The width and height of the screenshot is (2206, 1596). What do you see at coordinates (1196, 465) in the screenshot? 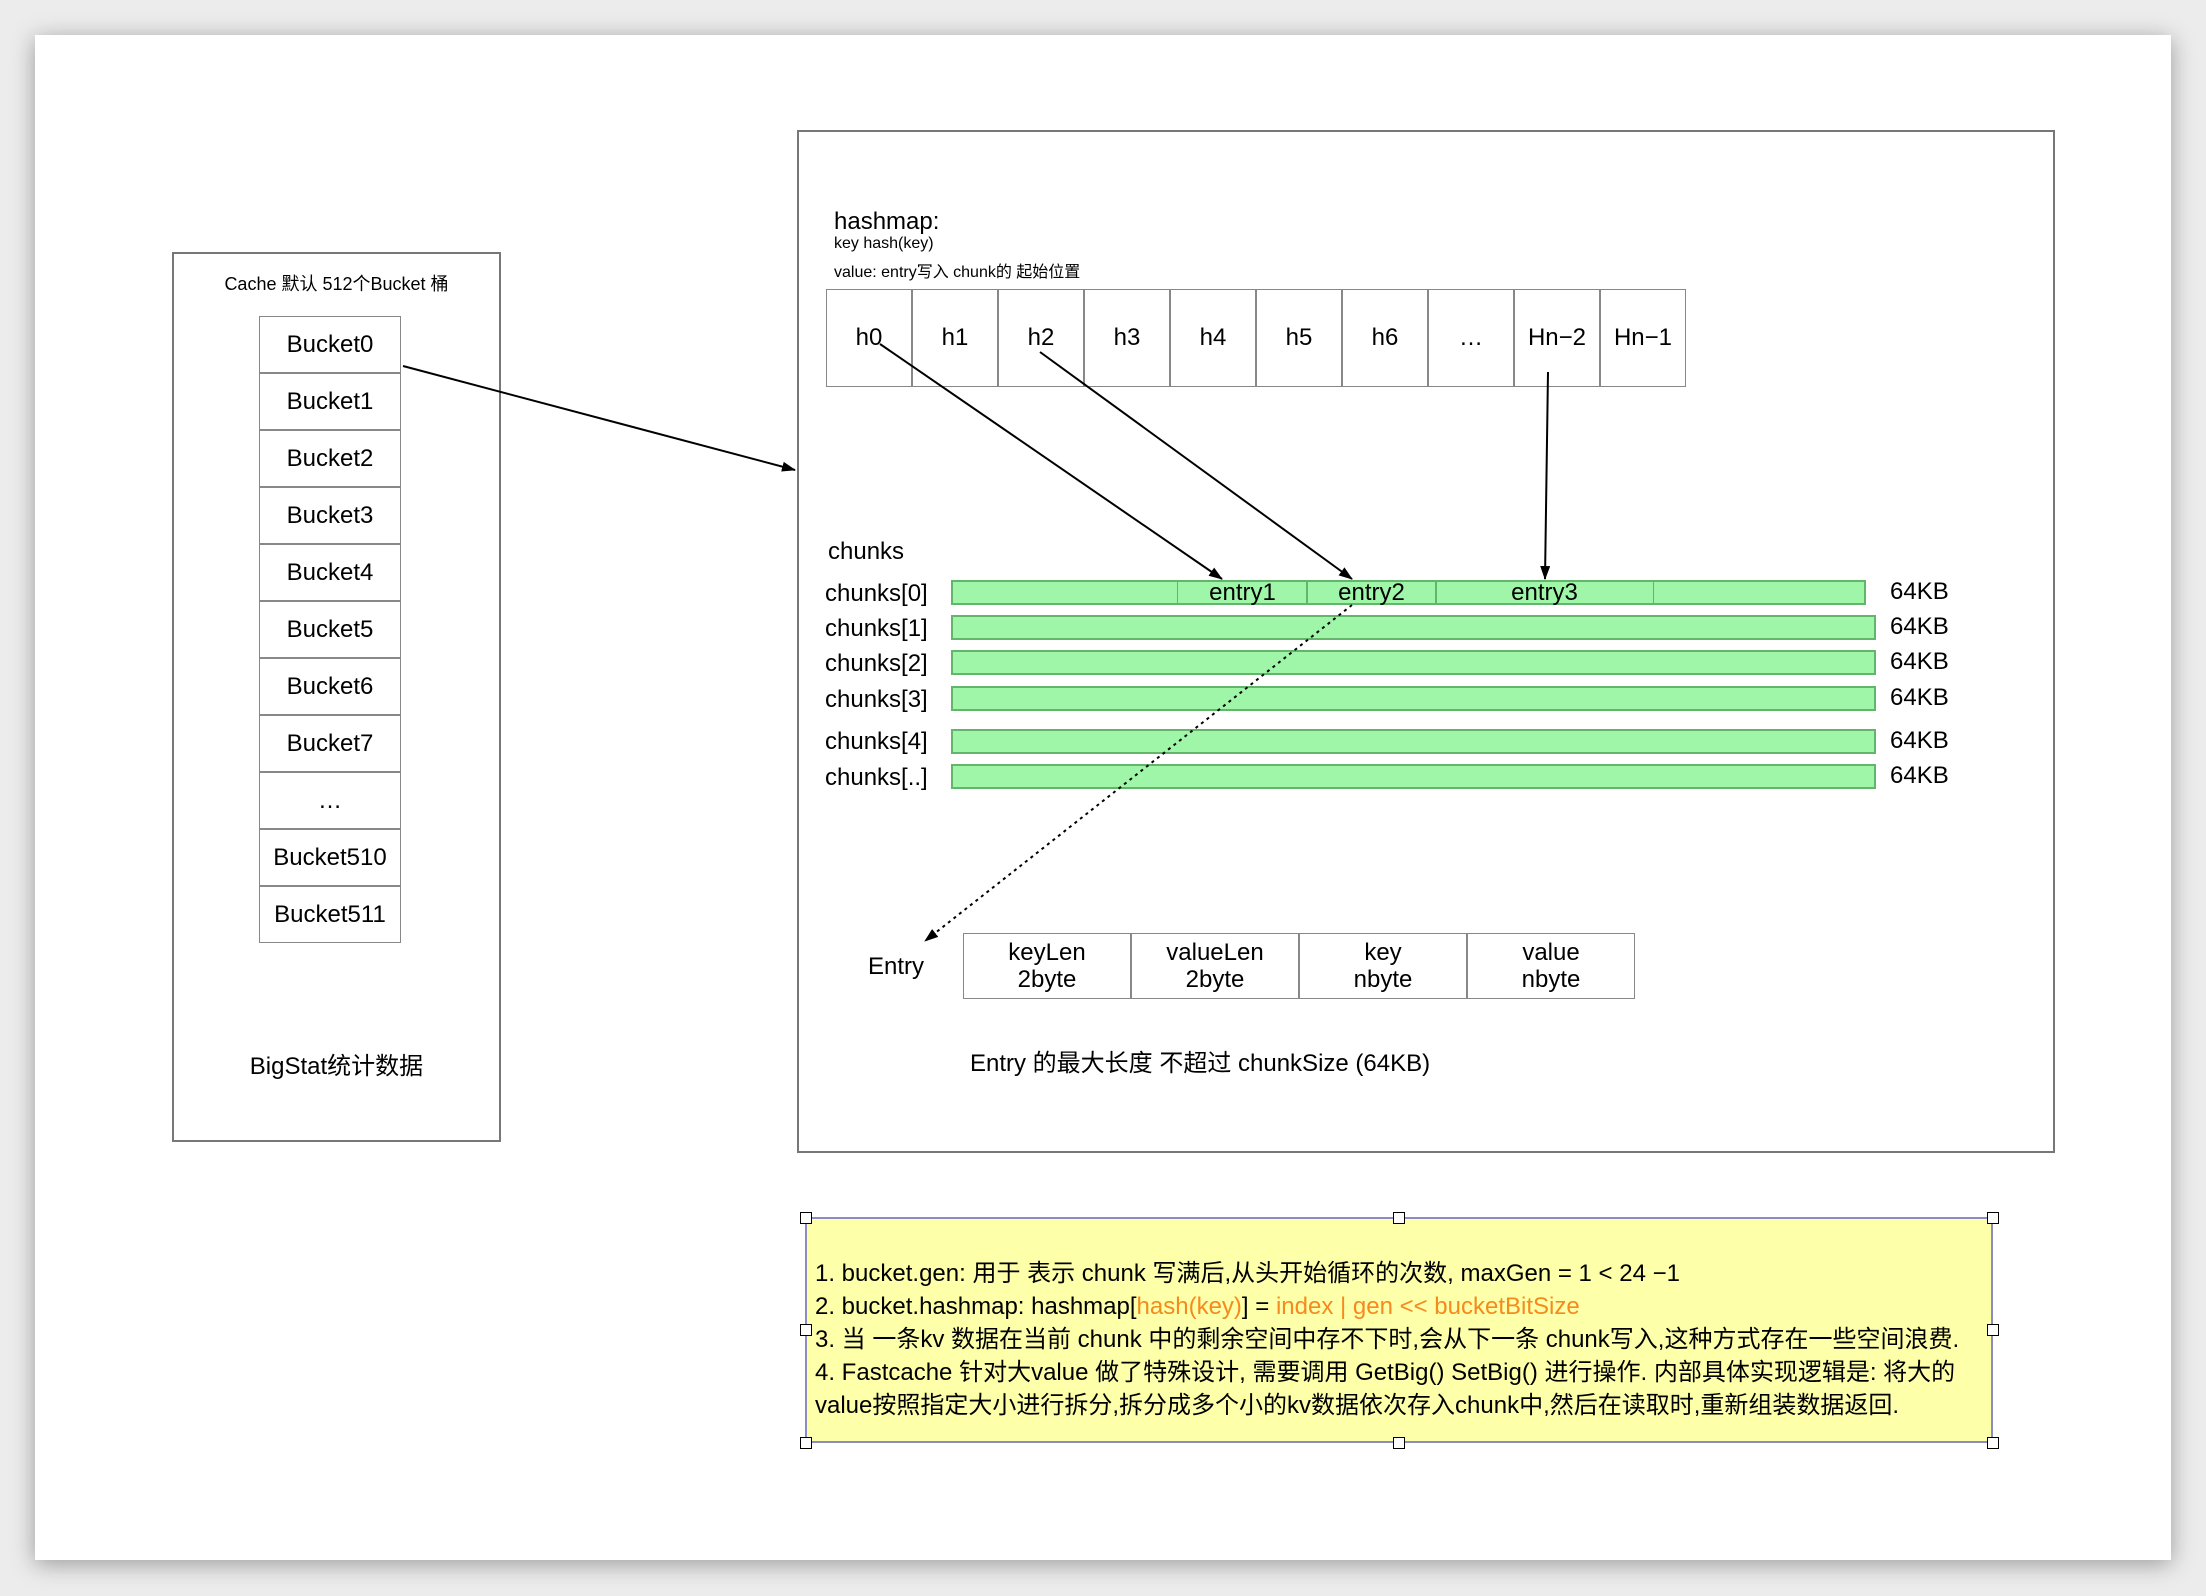
I see `h2-to-entry2-arrow` at bounding box center [1196, 465].